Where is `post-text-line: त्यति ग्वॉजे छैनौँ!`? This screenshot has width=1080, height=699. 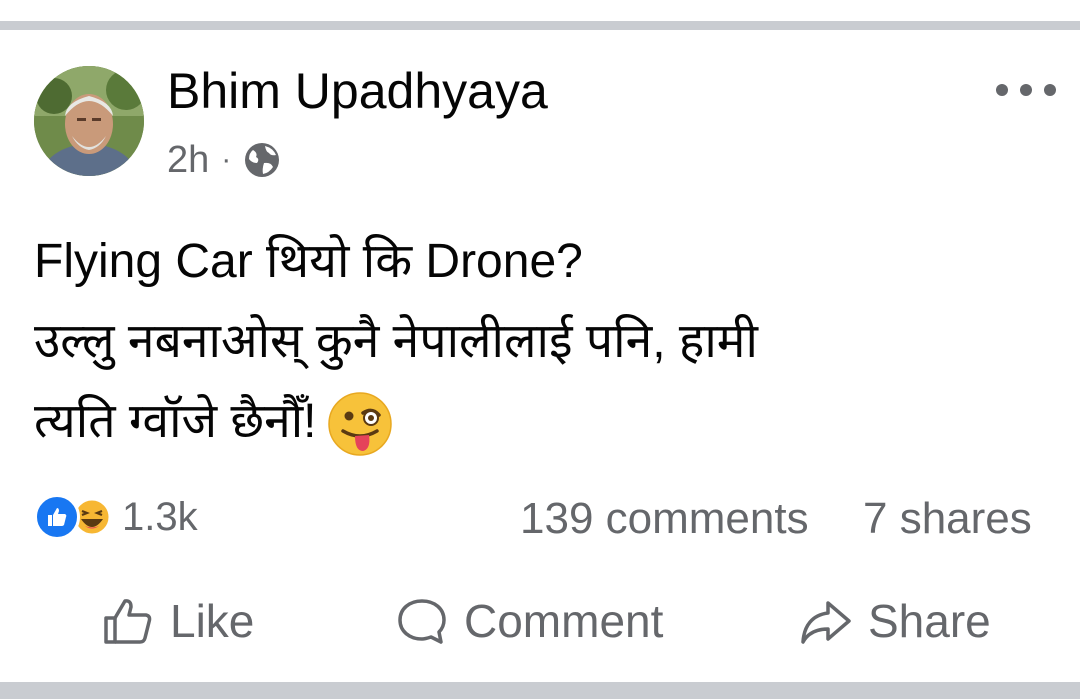 post-text-line: त्यति ग्वॉजे छैनौँ! is located at coordinates (175, 421).